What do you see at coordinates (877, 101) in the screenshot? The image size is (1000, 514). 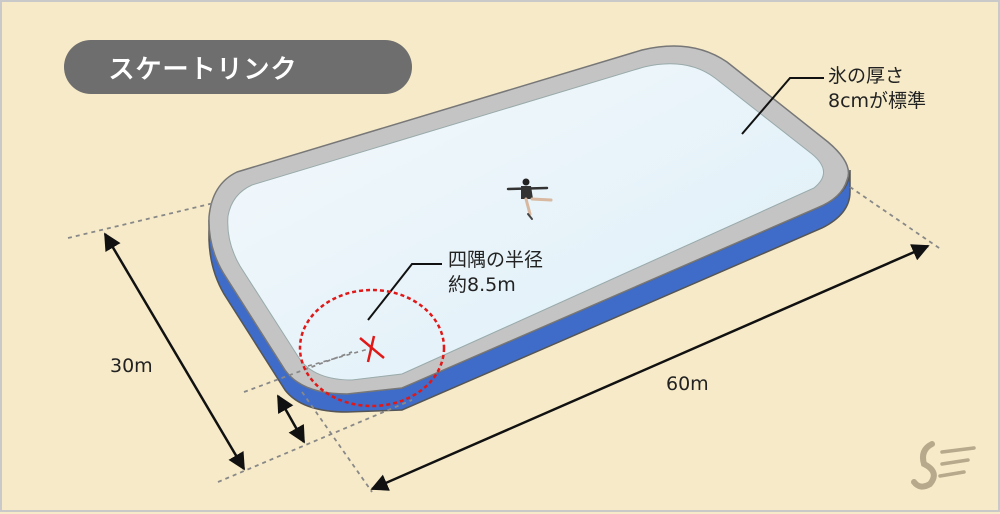 I see `ice-thickness-text-2: 8cmが標準` at bounding box center [877, 101].